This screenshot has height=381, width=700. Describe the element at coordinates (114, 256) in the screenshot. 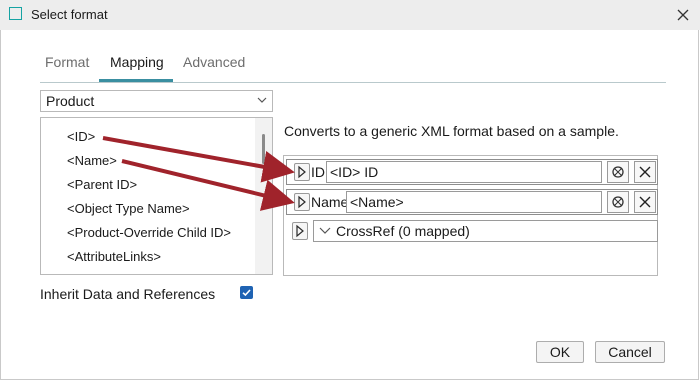

I see `list-item: <AttributeLinks>` at that location.